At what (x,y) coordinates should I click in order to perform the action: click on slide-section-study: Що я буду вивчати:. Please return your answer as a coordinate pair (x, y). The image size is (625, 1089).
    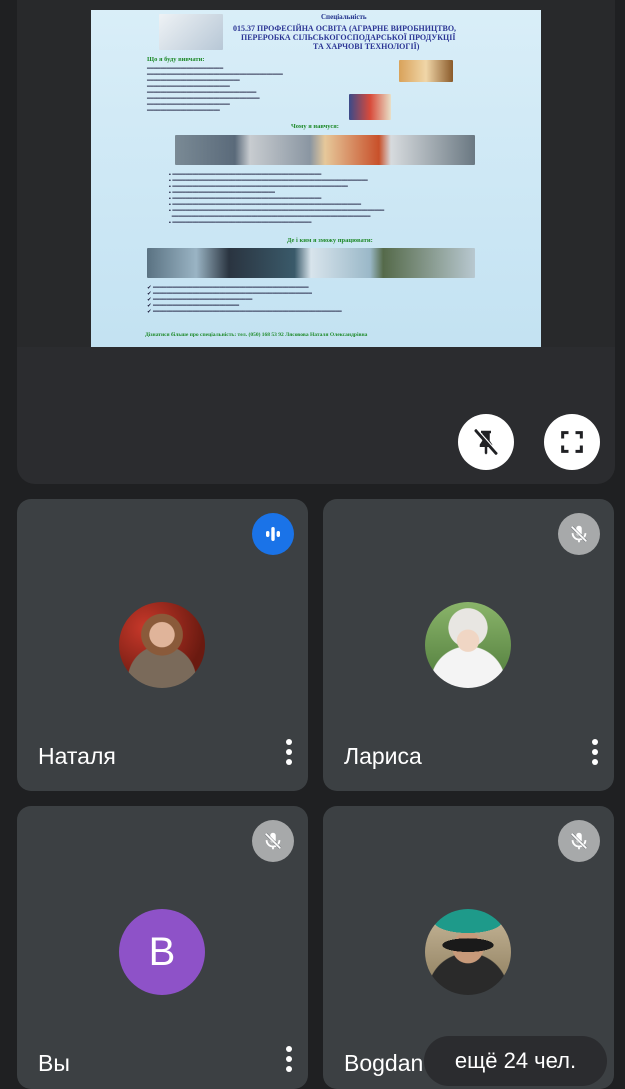
    Looking at the image, I should click on (176, 59).